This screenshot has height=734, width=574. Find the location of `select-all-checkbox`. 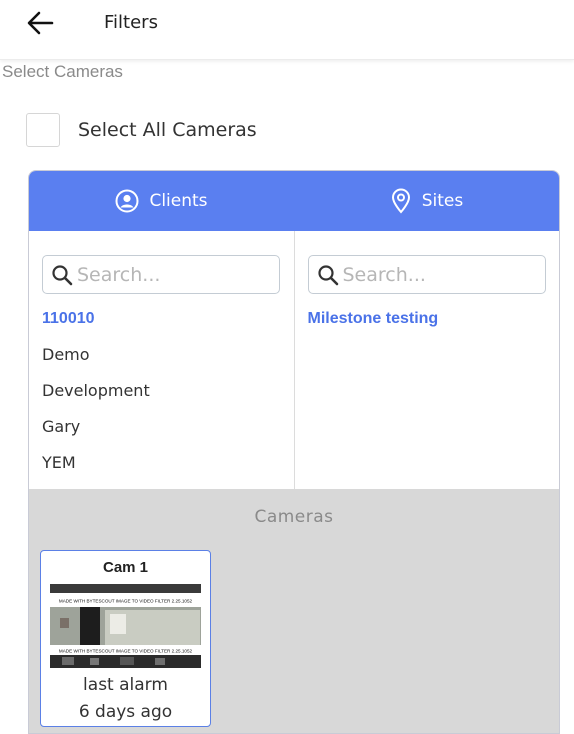

select-all-checkbox is located at coordinates (43, 130).